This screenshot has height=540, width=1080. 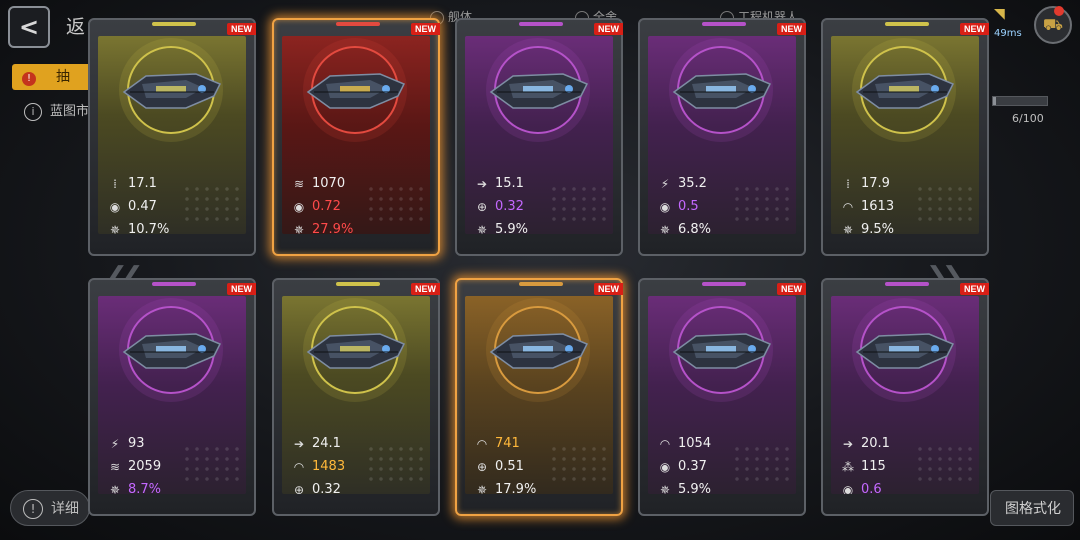 I want to click on blueprint-card: NEW ◠ 741 ⊕ 0.51 ✵ 17.9% ◌ 隐形, so click(x=539, y=397).